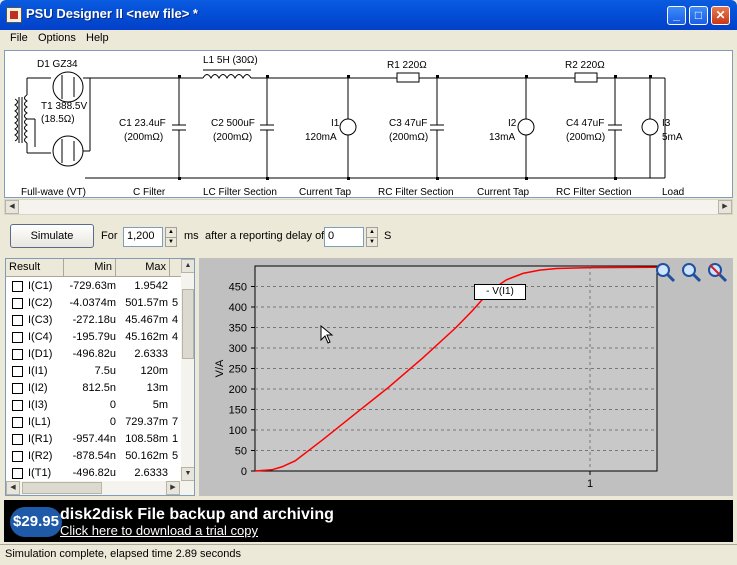  I want to click on row-max-value: 45.162m, so click(146, 337).